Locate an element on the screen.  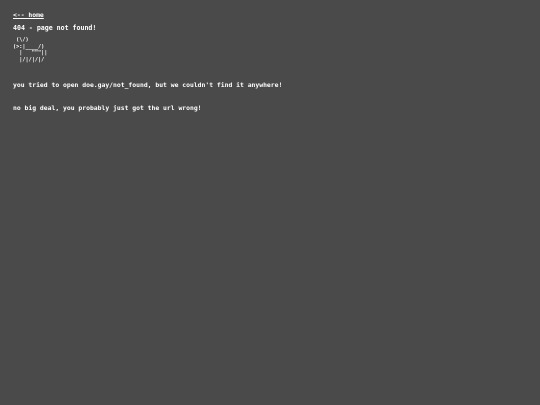
home-link: <-- home is located at coordinates (28, 15).